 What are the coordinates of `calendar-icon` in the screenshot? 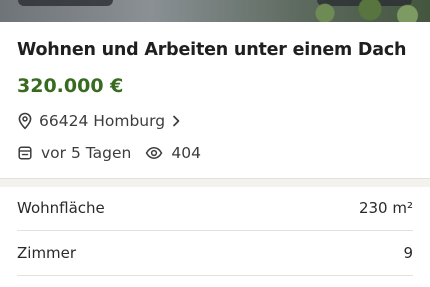 It's located at (25, 153).